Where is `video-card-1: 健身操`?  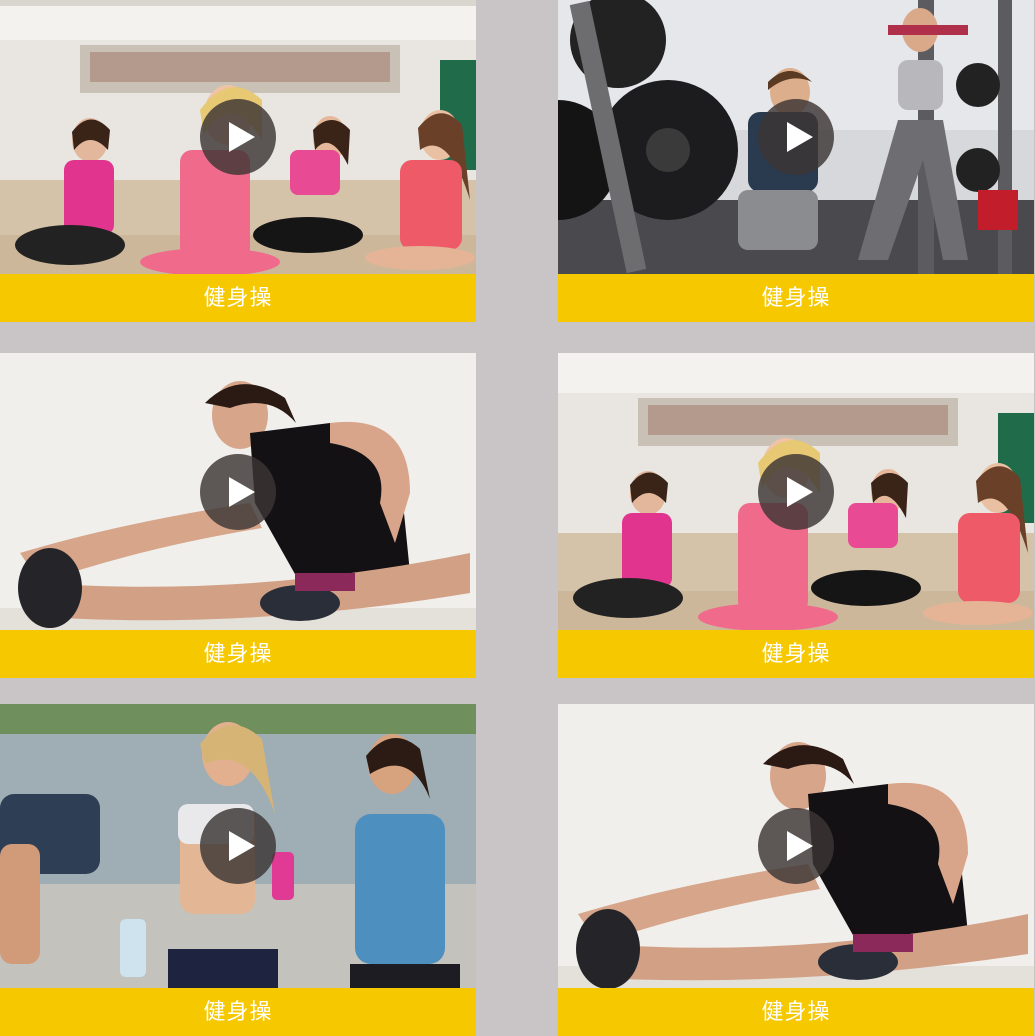
video-card-1: 健身操 is located at coordinates (238, 161).